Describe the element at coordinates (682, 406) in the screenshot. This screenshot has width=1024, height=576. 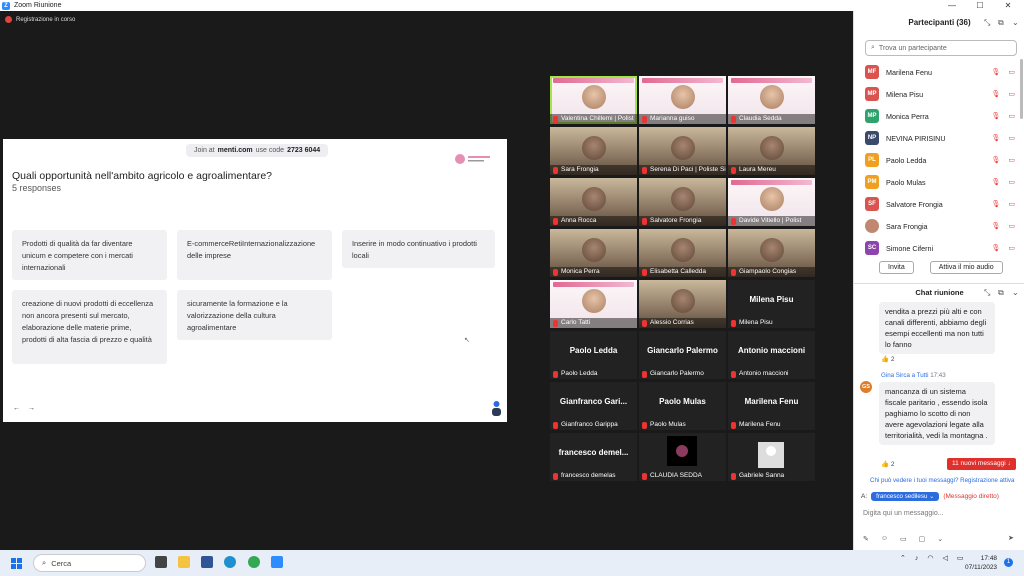
I see `video-tile: Paolo Mulas Paolo Mulas` at that location.